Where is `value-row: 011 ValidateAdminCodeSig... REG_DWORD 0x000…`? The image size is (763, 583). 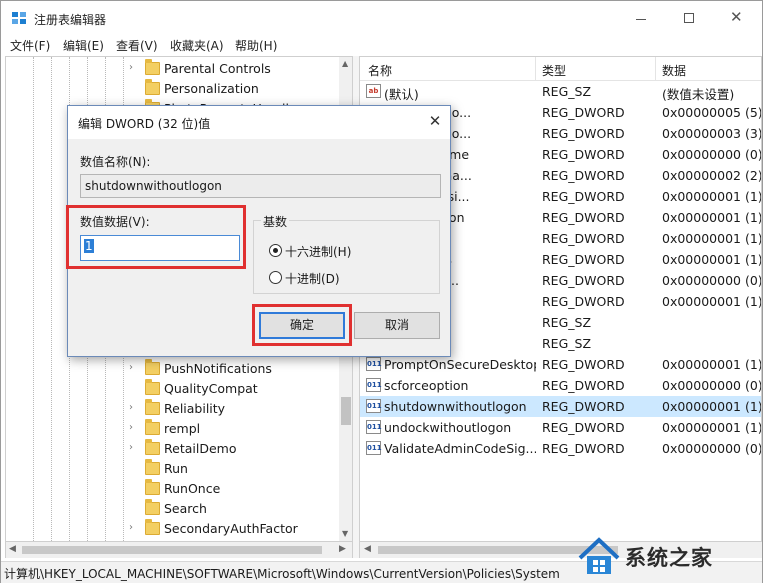
value-row: 011 ValidateAdminCodeSig... REG_DWORD 0x000… is located at coordinates (560, 448).